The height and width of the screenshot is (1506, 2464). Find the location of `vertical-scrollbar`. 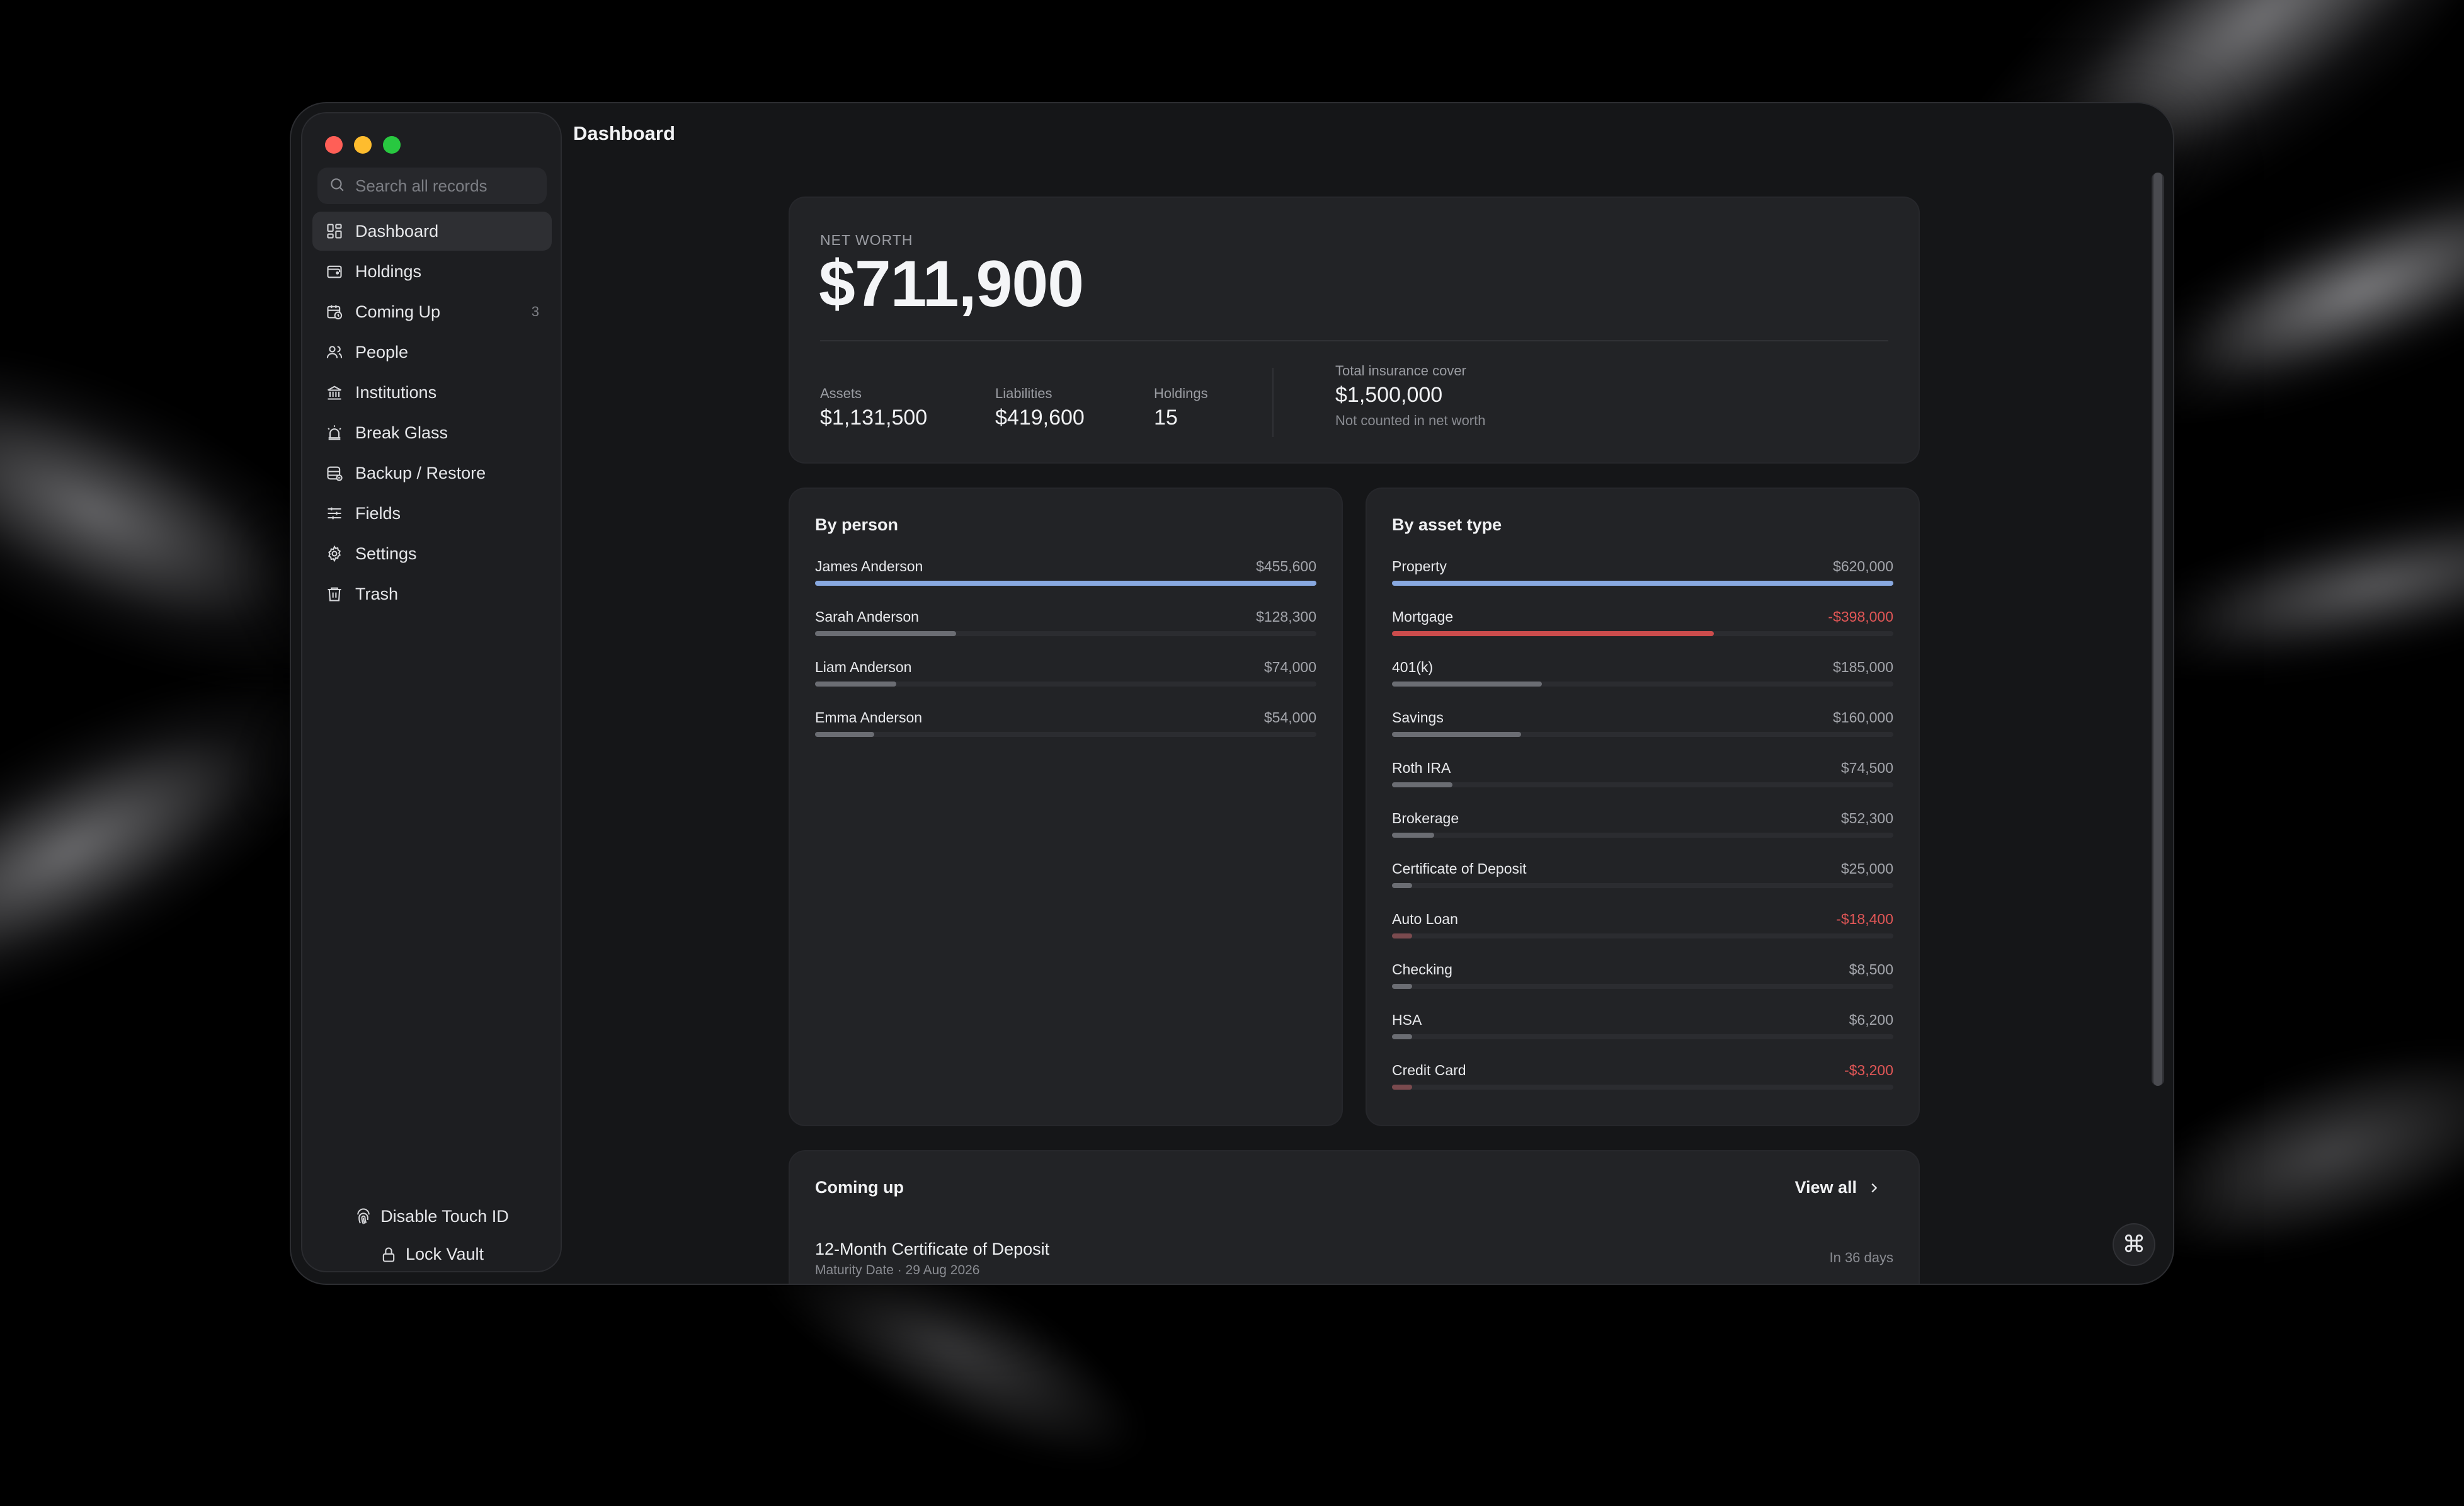

vertical-scrollbar is located at coordinates (2158, 629).